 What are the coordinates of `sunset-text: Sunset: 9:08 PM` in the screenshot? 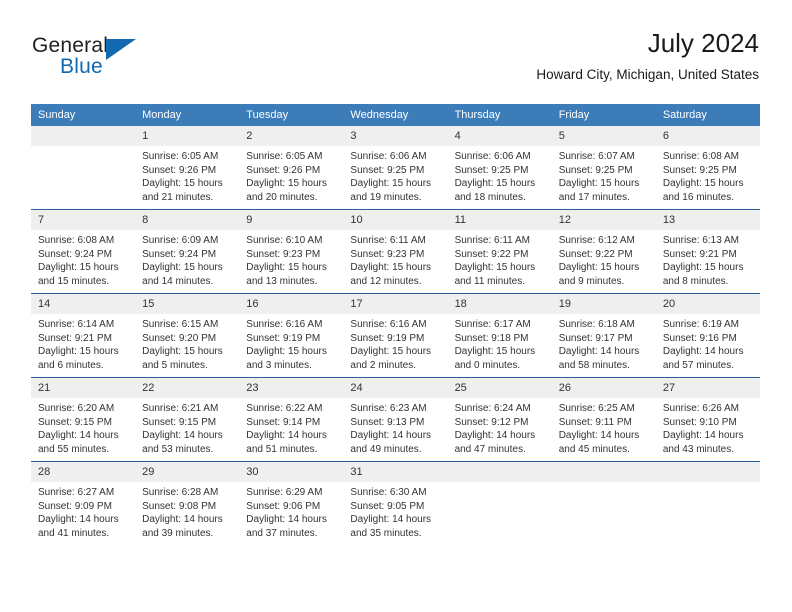 It's located at (179, 506).